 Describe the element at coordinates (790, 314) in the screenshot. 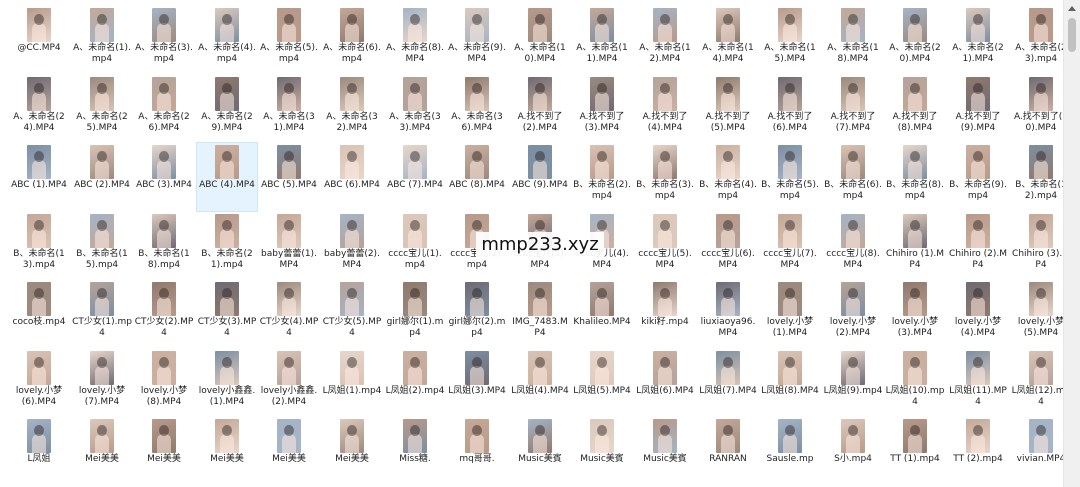

I see `file-item: lovely.小梦(1).MP4` at that location.